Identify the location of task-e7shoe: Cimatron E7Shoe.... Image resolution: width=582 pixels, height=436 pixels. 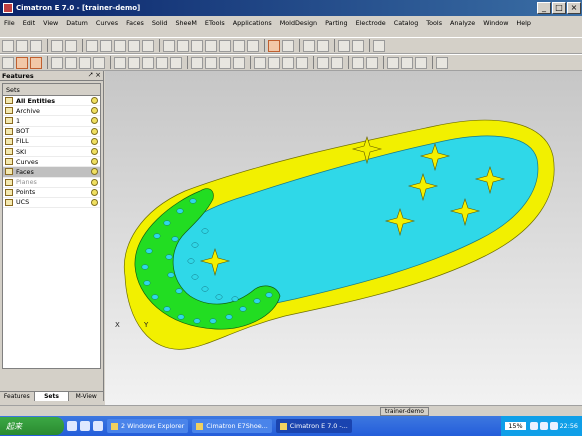
(232, 426).